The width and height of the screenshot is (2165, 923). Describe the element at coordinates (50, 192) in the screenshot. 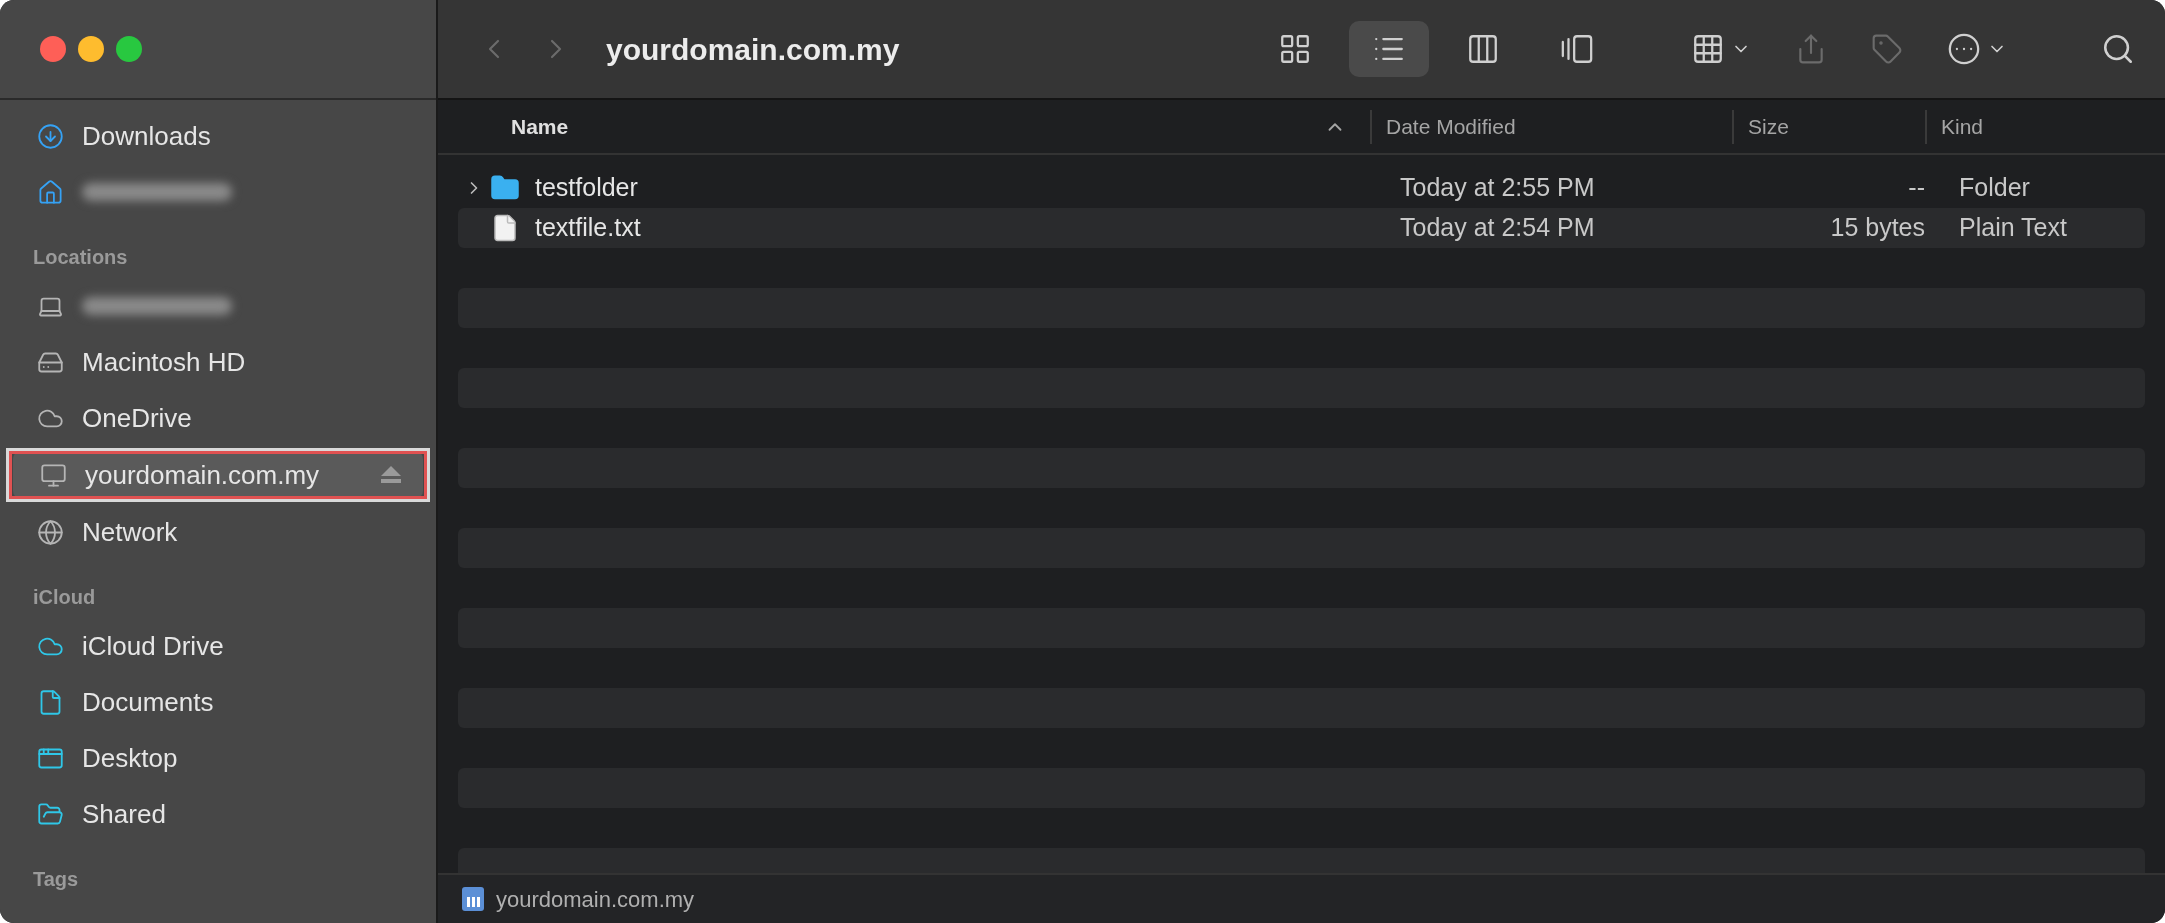

I see `home-icon` at that location.